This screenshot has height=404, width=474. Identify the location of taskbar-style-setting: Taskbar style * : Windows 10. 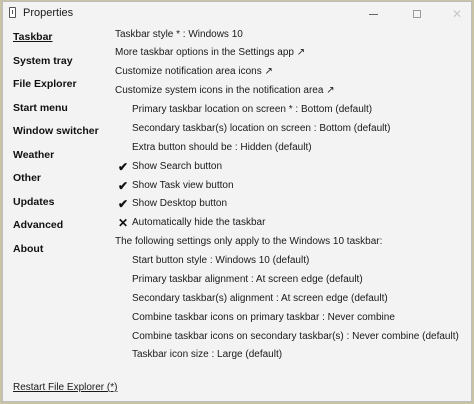
(179, 34).